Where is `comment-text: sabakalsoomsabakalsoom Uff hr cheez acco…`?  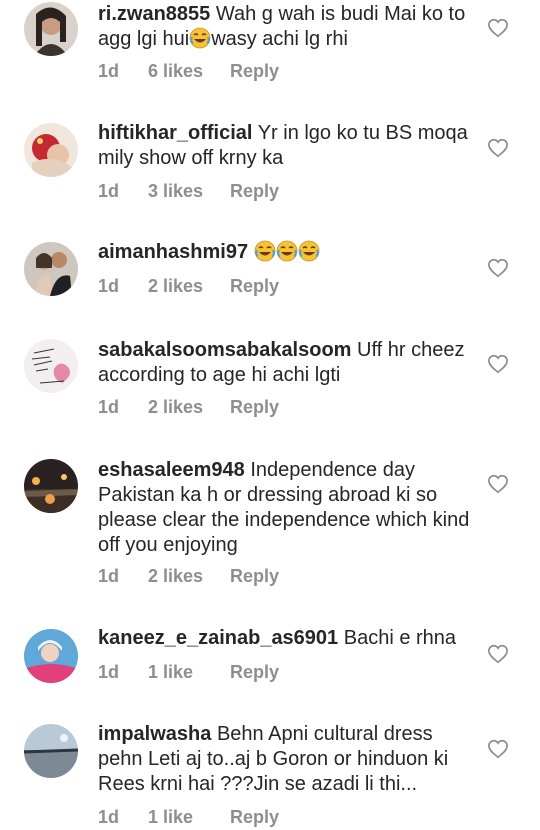
comment-text: sabakalsoomsabakalsoom Uff hr cheez acco… is located at coordinates (288, 363).